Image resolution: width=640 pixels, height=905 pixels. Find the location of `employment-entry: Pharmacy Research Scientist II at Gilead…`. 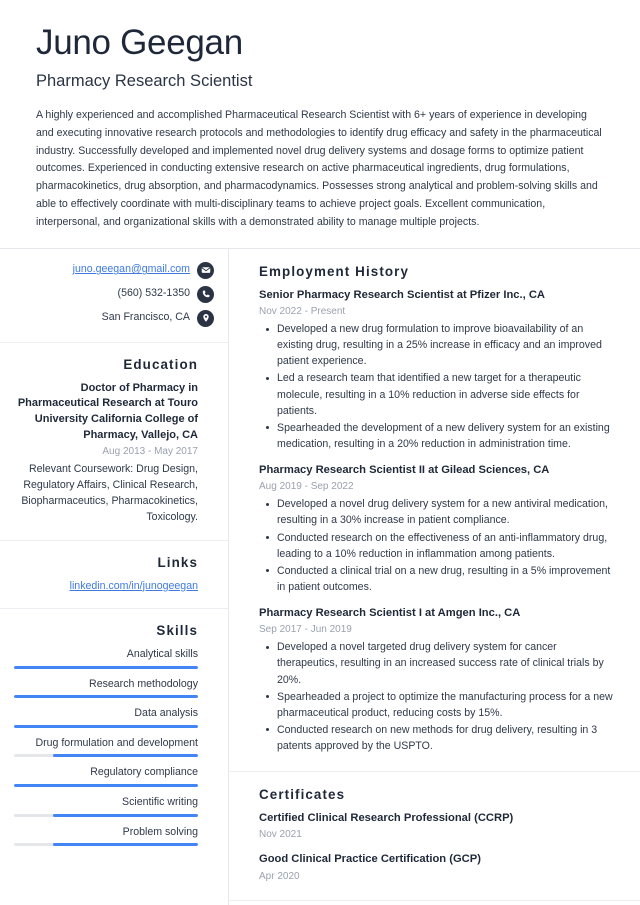

employment-entry: Pharmacy Research Scientist II at Gilead… is located at coordinates (437, 529).